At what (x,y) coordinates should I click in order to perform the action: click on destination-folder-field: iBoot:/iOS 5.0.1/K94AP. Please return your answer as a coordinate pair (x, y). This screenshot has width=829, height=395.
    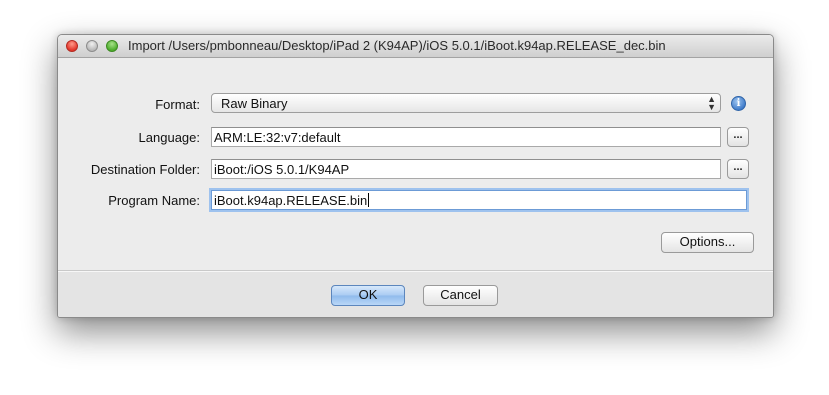
    Looking at the image, I should click on (466, 169).